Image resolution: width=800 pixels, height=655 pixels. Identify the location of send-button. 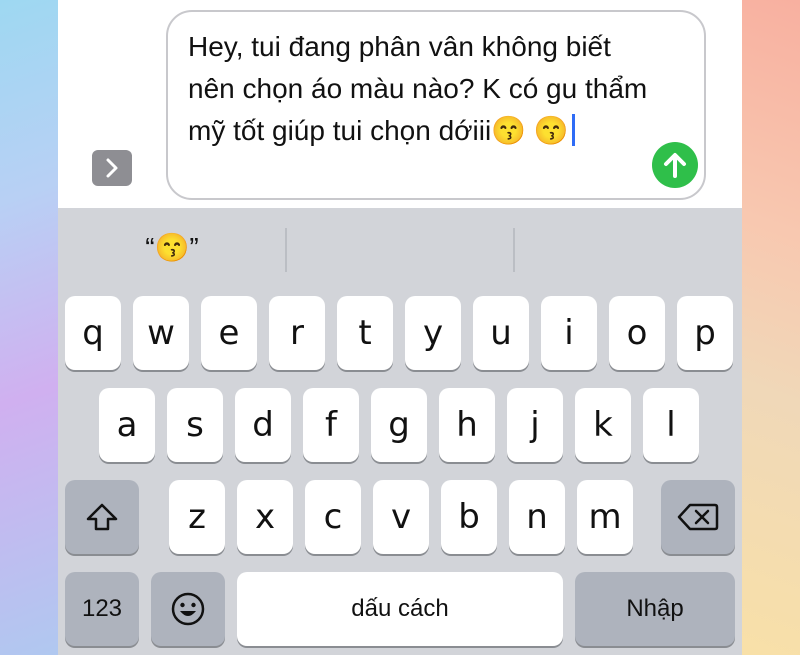
(675, 165).